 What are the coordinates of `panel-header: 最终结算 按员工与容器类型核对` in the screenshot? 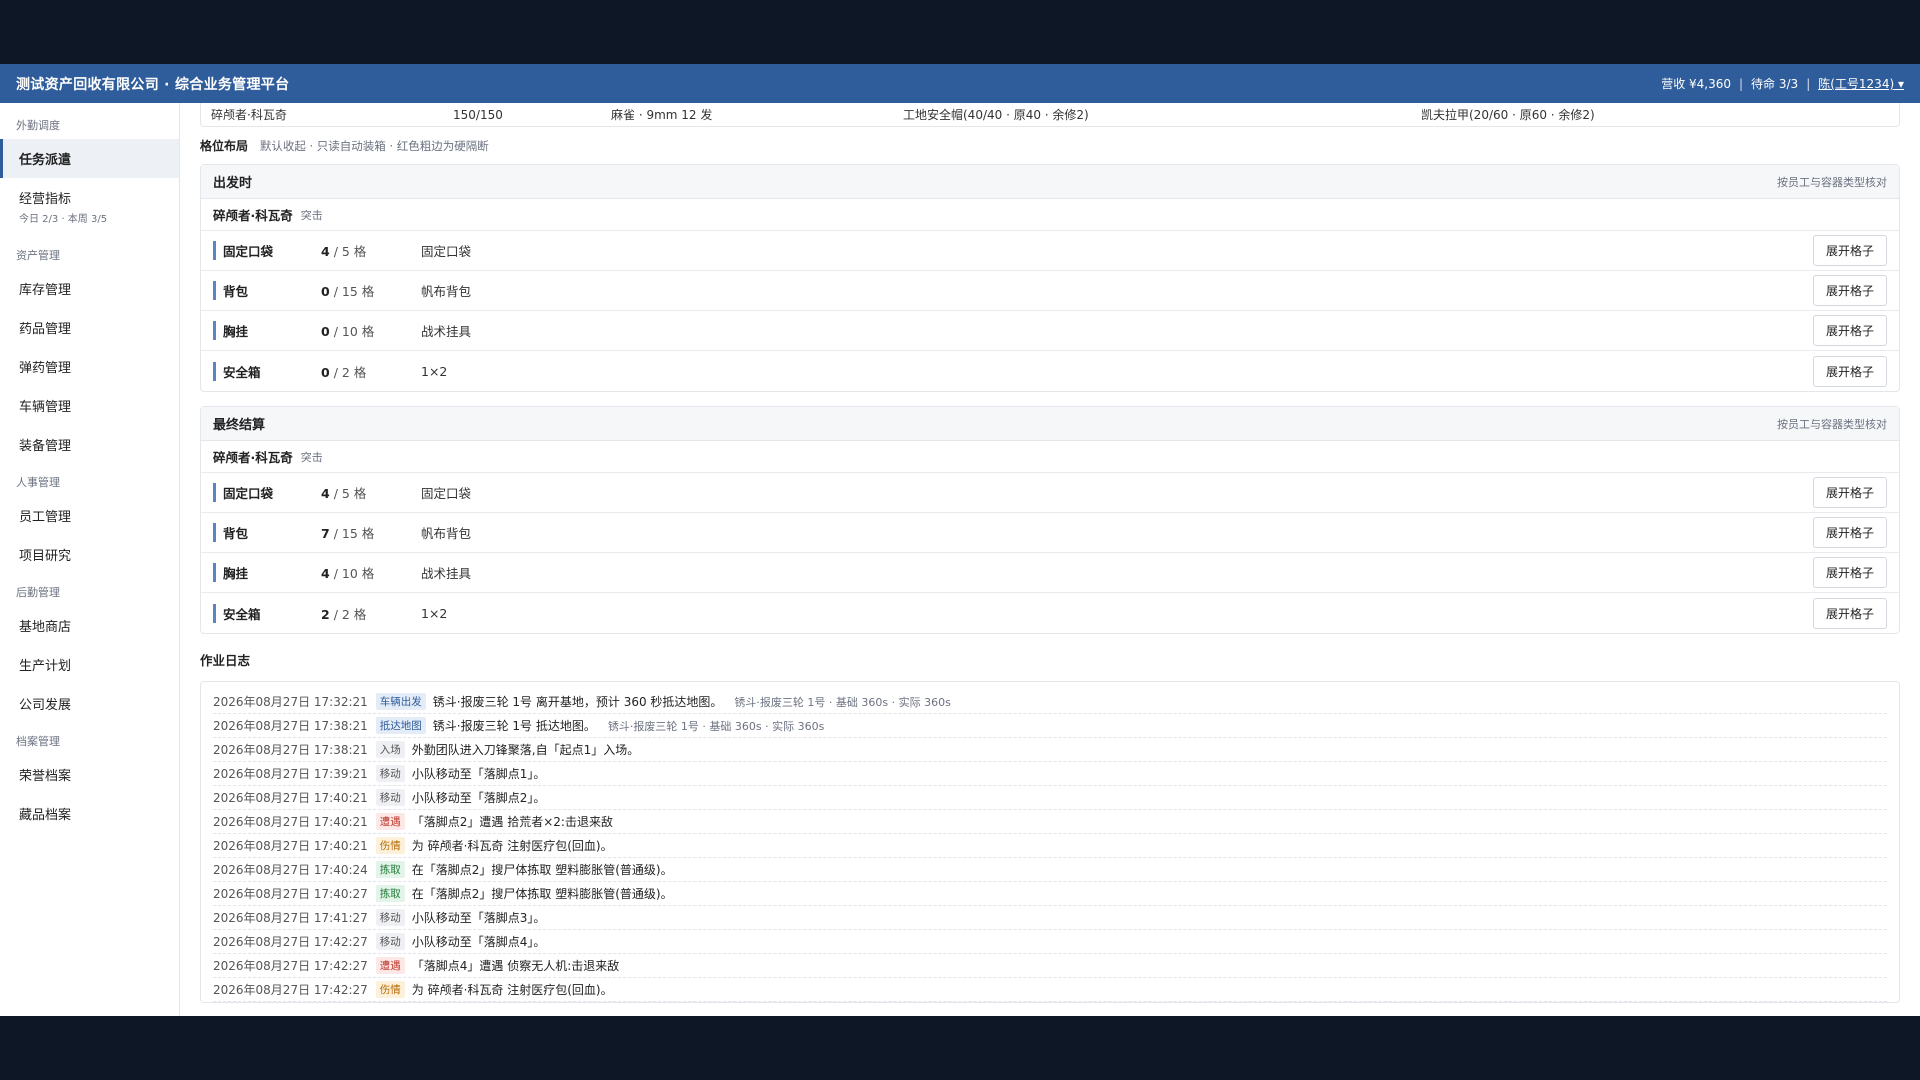 It's located at (1050, 424).